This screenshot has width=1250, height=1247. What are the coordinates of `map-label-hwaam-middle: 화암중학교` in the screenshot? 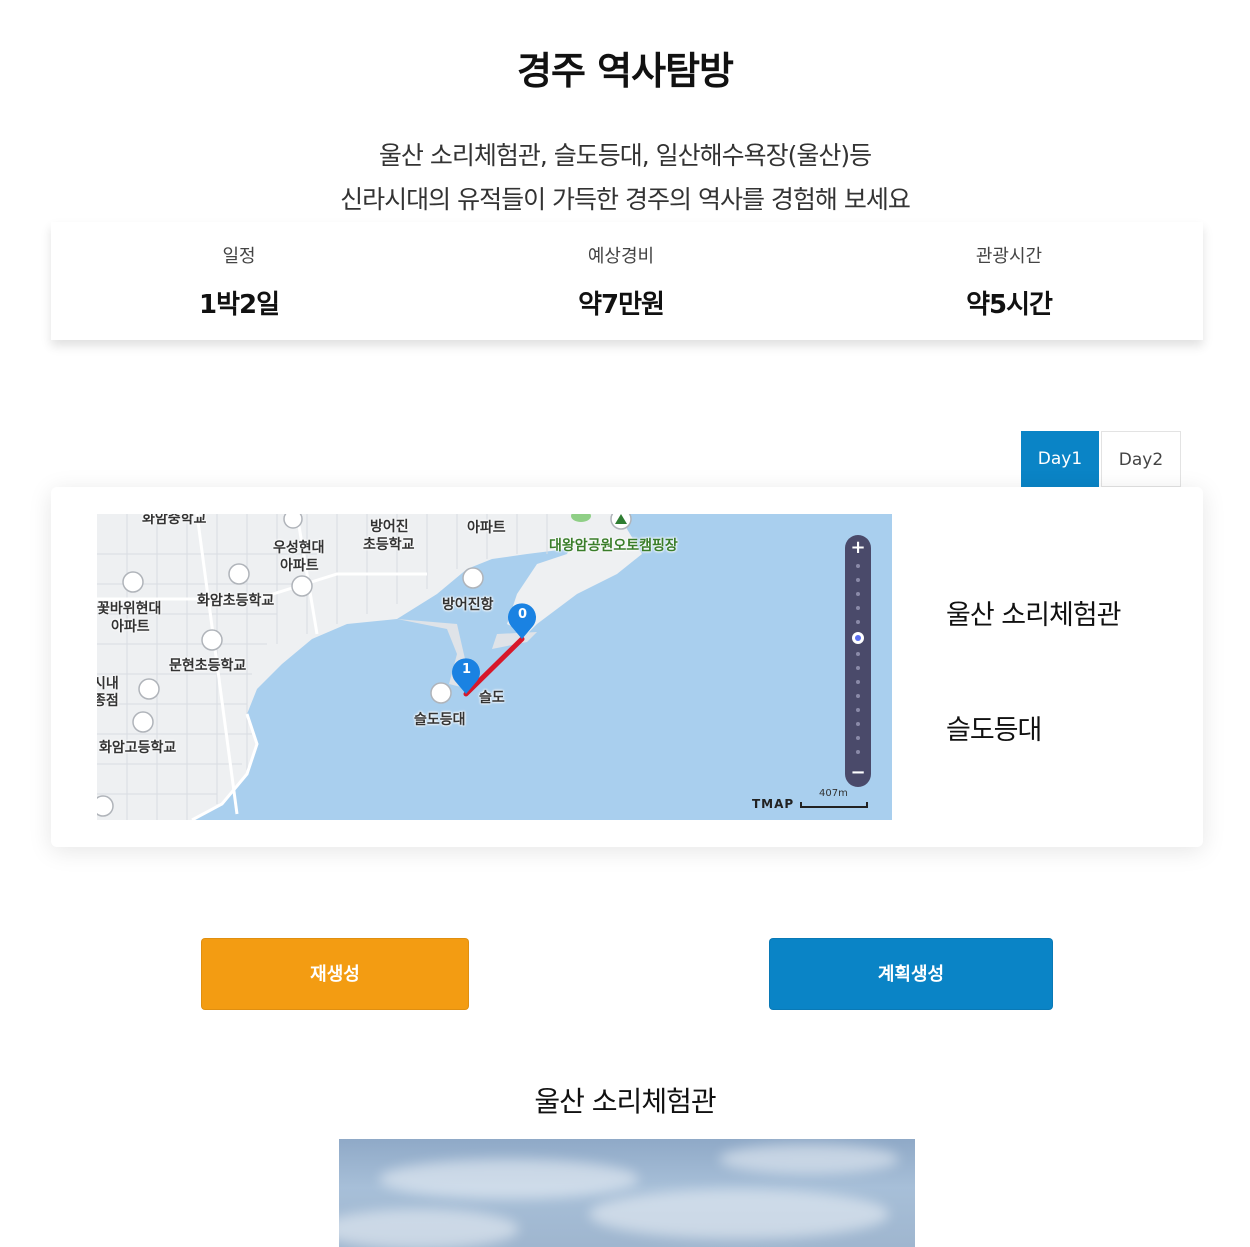 It's located at (174, 520).